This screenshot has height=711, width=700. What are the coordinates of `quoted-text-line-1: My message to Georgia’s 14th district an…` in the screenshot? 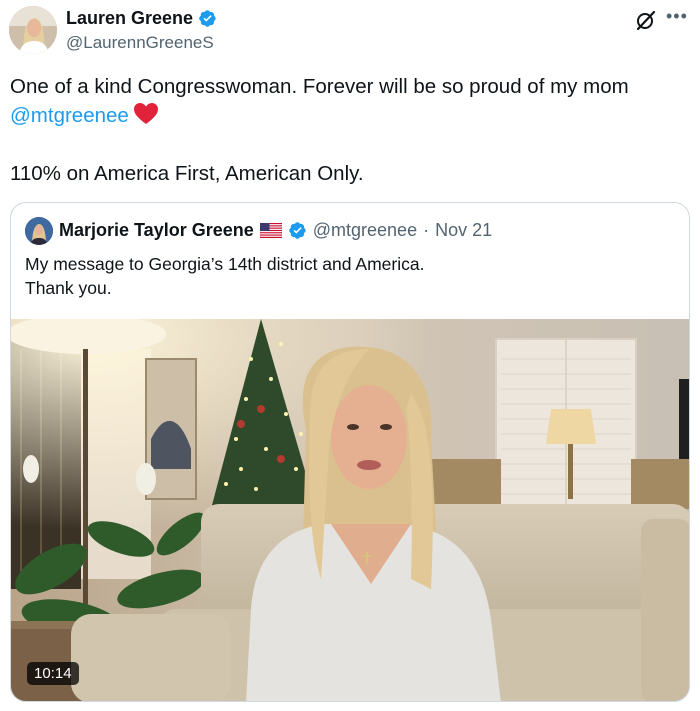 It's located at (225, 264).